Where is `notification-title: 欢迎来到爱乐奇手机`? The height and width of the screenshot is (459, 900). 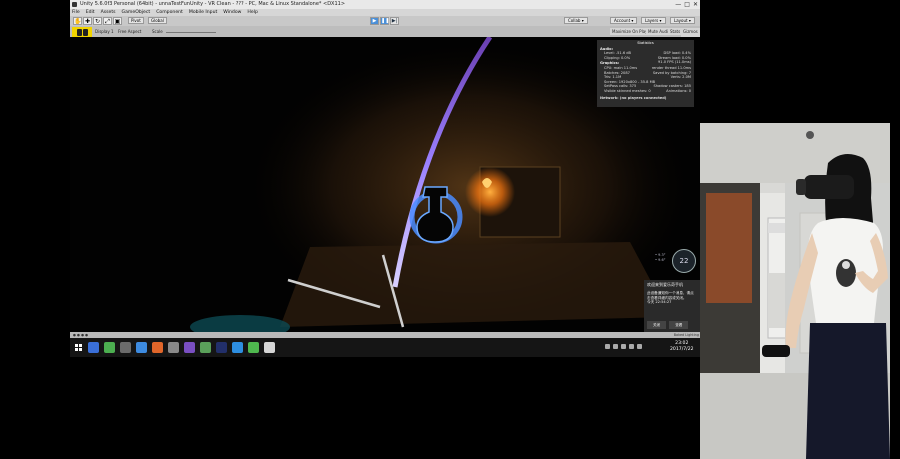 notification-title: 欢迎来到爱乐奇手机 is located at coordinates (665, 284).